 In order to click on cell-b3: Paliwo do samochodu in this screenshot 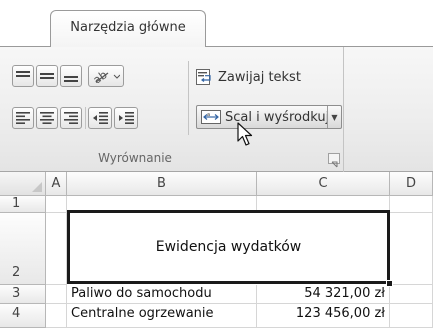, I will do `click(162, 294)`.